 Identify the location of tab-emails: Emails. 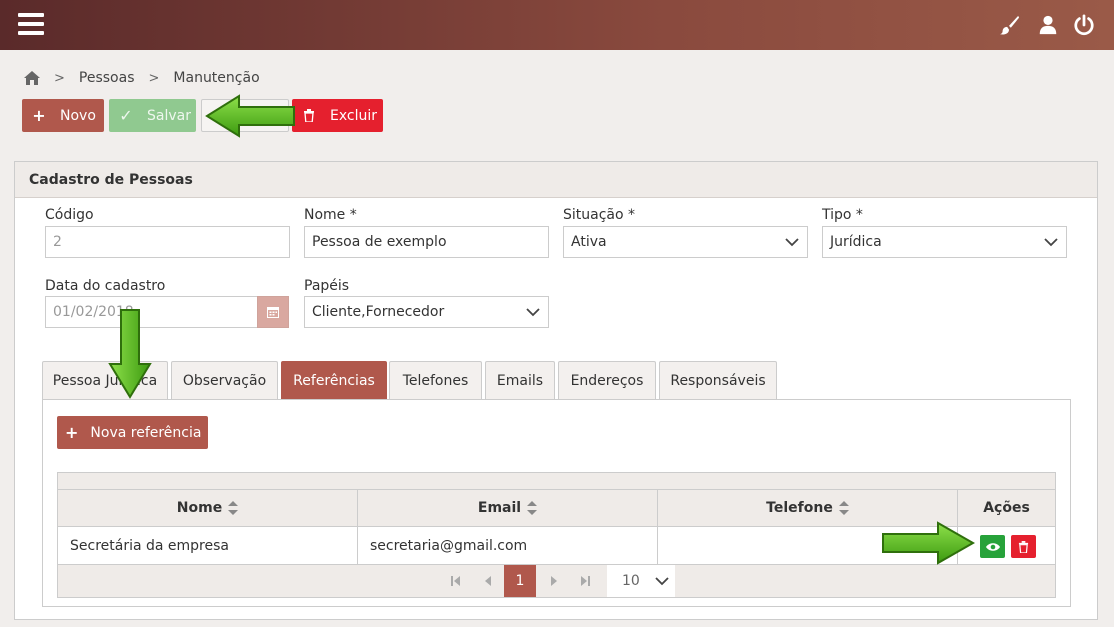
(520, 380).